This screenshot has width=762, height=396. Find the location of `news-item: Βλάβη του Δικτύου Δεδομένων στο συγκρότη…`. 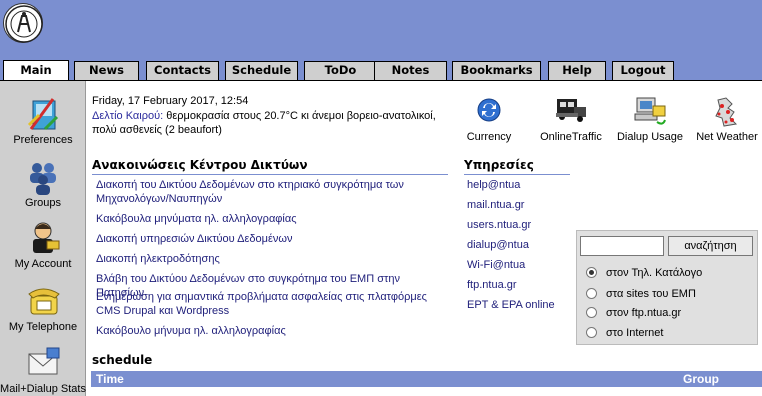

news-item: Βλάβη του Δικτύου Δεδομένων στο συγκρότη… is located at coordinates (272, 285).